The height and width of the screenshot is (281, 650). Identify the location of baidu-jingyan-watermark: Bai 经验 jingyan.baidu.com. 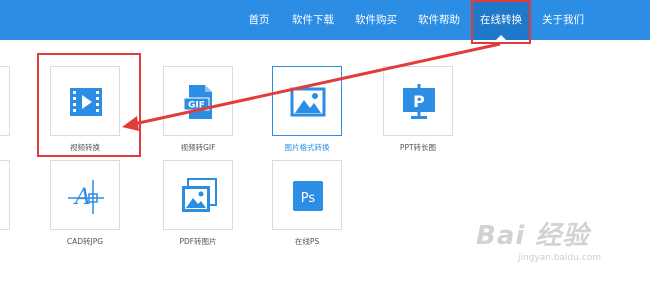
(556, 244).